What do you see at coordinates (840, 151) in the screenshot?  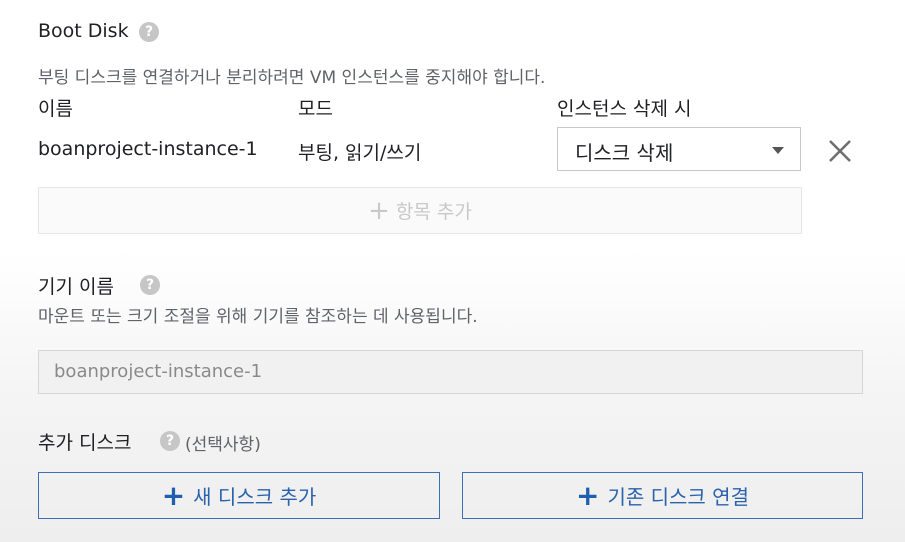 I see `close-icon` at bounding box center [840, 151].